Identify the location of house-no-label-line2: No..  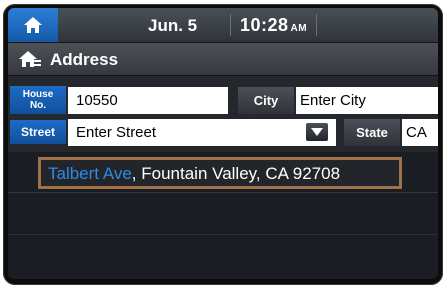
(38, 105).